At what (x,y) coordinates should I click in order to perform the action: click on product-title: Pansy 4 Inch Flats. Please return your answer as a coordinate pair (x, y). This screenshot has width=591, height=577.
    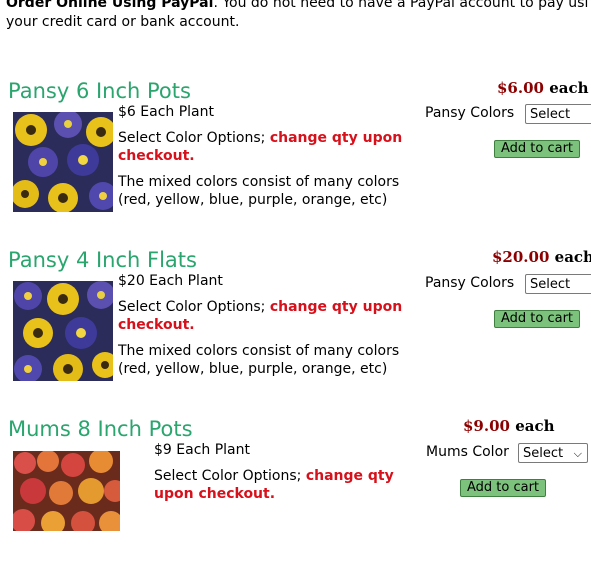
    Looking at the image, I should click on (102, 260).